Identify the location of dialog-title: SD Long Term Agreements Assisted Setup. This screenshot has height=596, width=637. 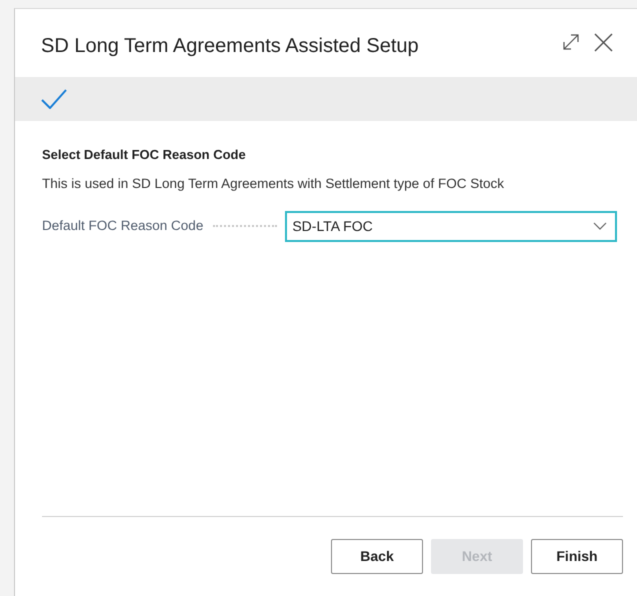
(229, 46).